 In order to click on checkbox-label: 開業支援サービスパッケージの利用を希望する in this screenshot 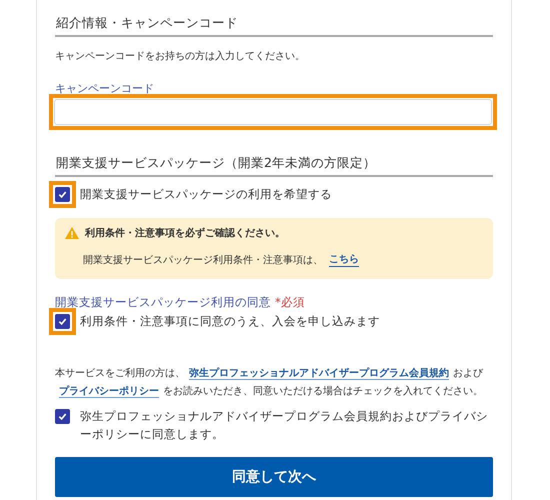, I will do `click(206, 194)`.